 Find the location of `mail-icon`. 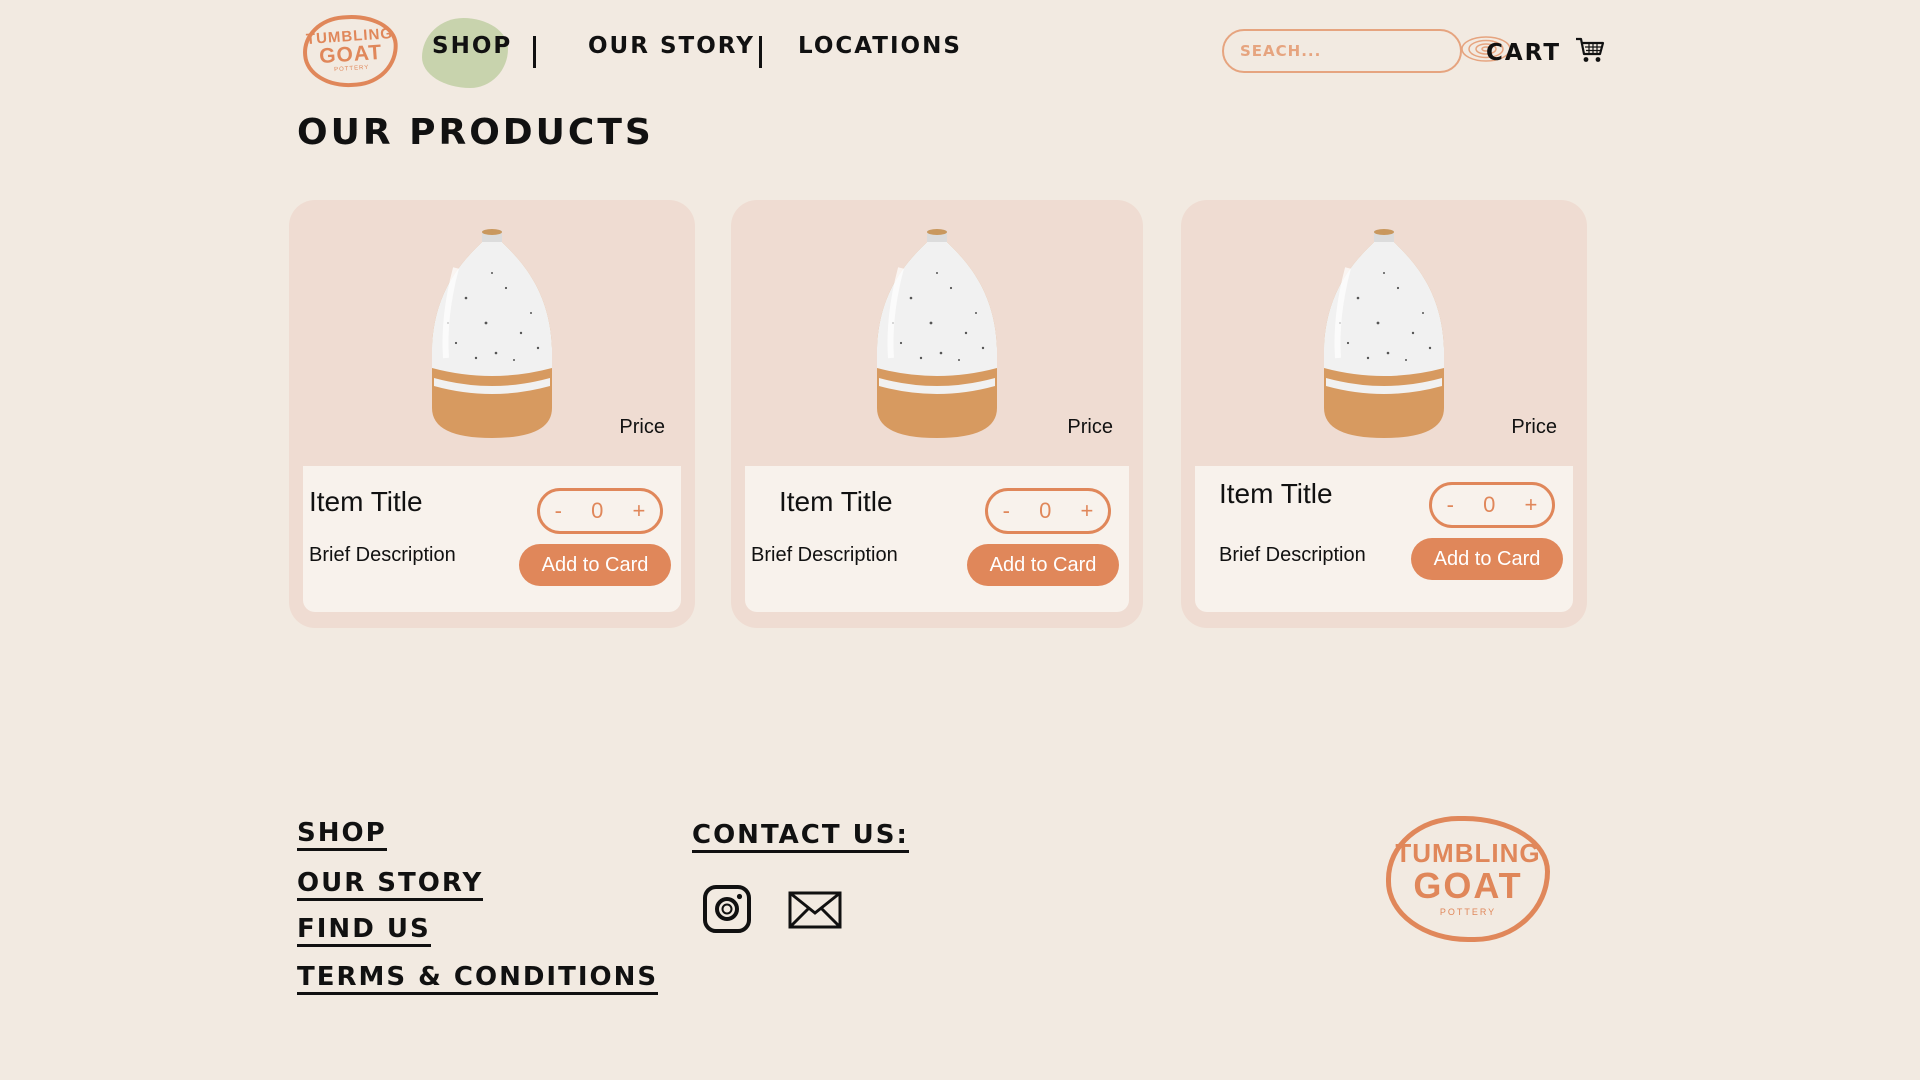

mail-icon is located at coordinates (815, 912).